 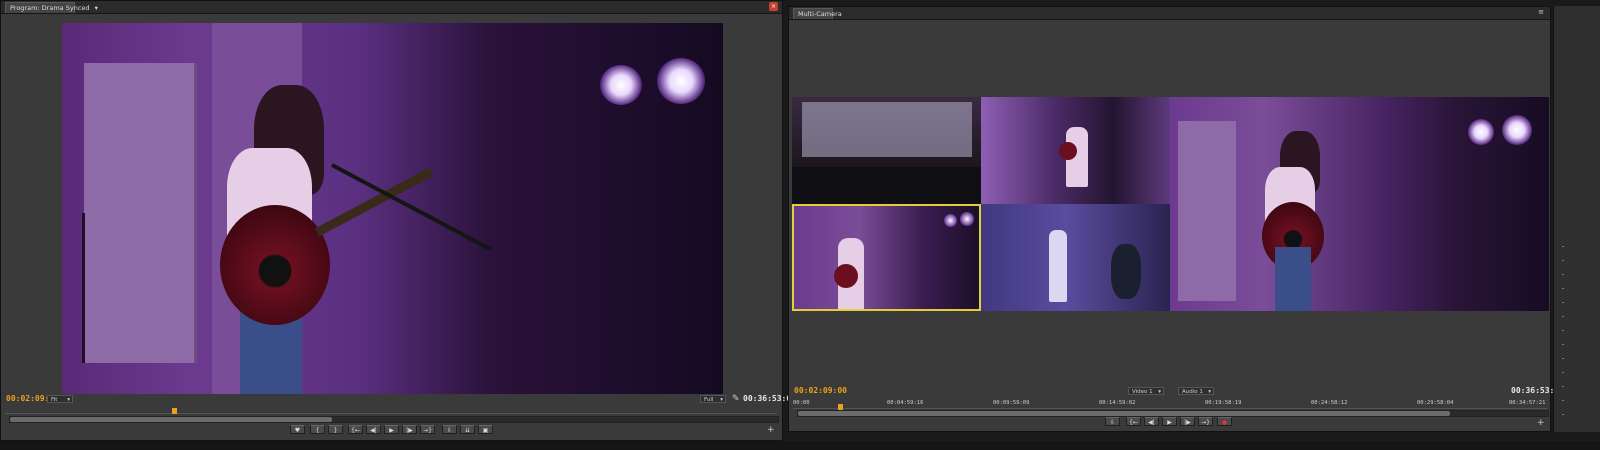 I want to click on program-monitor-tab-label: Program: Drama Synced, so click(x=50, y=8).